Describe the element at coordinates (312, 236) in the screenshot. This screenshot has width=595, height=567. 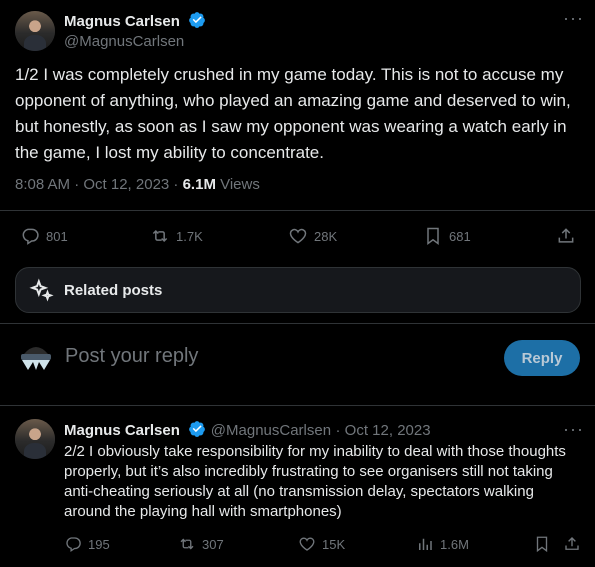
I see `like-action: 28K` at that location.